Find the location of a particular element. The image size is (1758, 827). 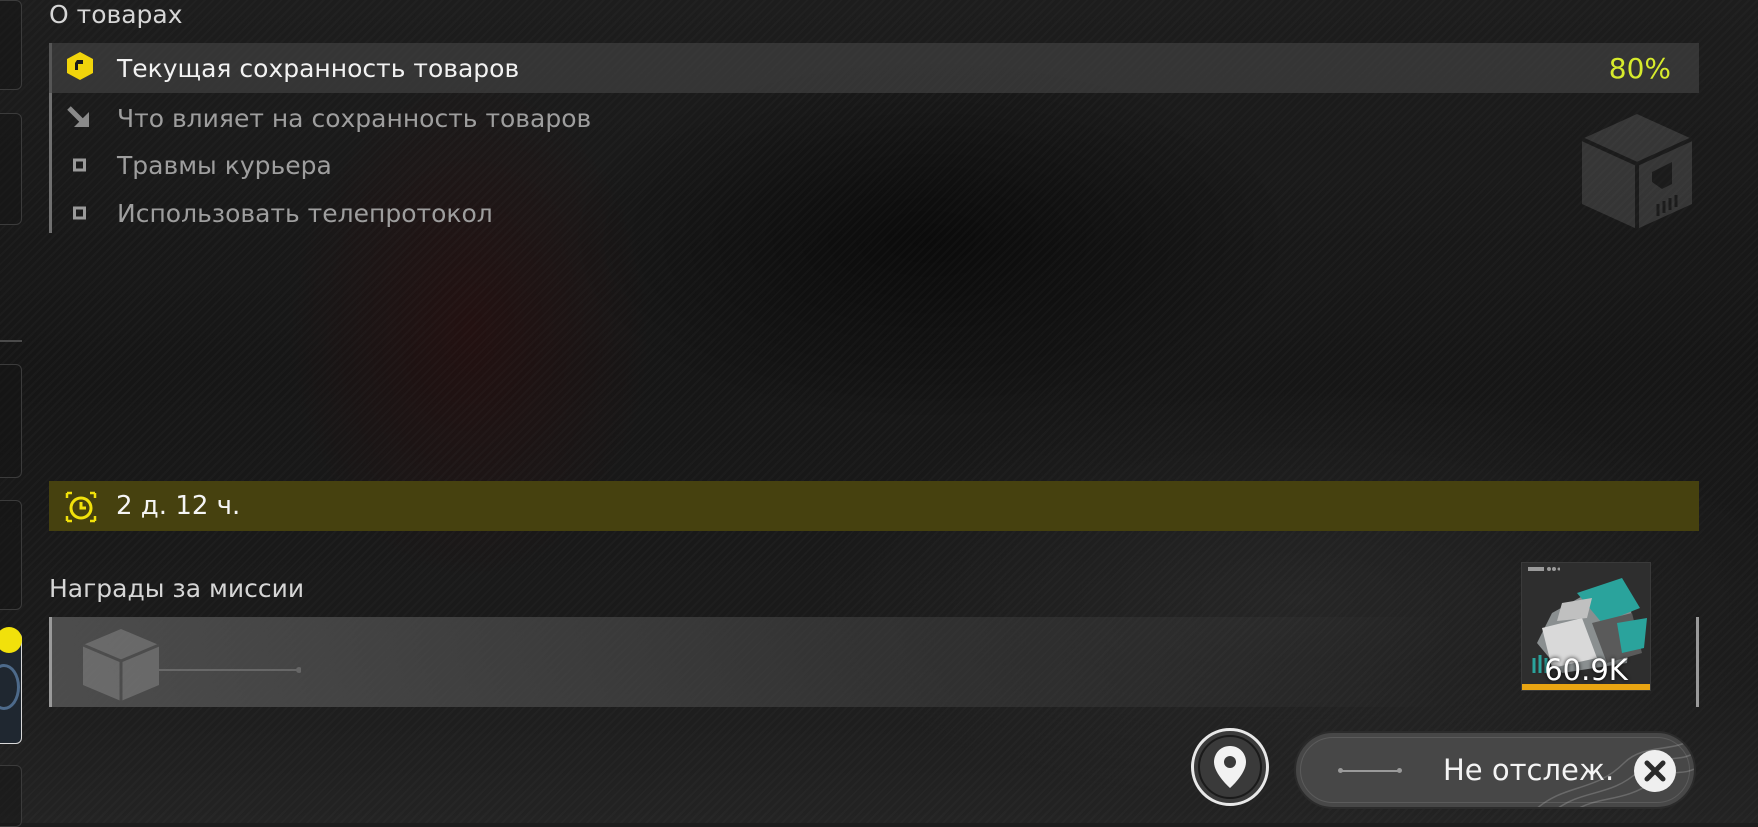

factor-item-label: Использовать телепротокол is located at coordinates (305, 213).